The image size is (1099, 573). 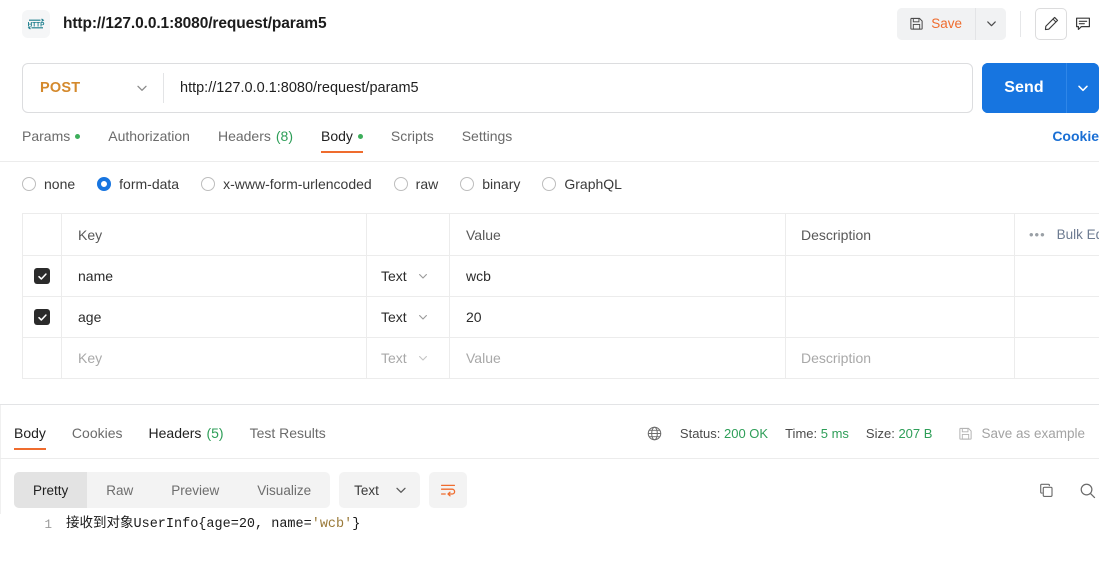 What do you see at coordinates (408, 234) in the screenshot?
I see `header-type-cell` at bounding box center [408, 234].